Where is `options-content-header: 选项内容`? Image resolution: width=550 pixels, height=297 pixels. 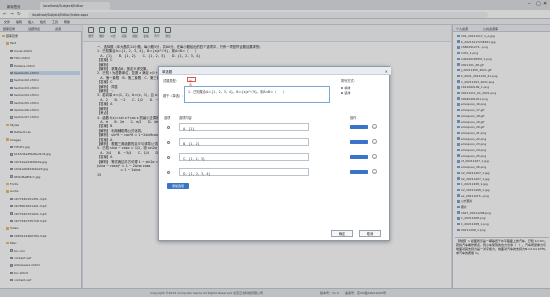
options-content-header: 选项内容 is located at coordinates (185, 118).